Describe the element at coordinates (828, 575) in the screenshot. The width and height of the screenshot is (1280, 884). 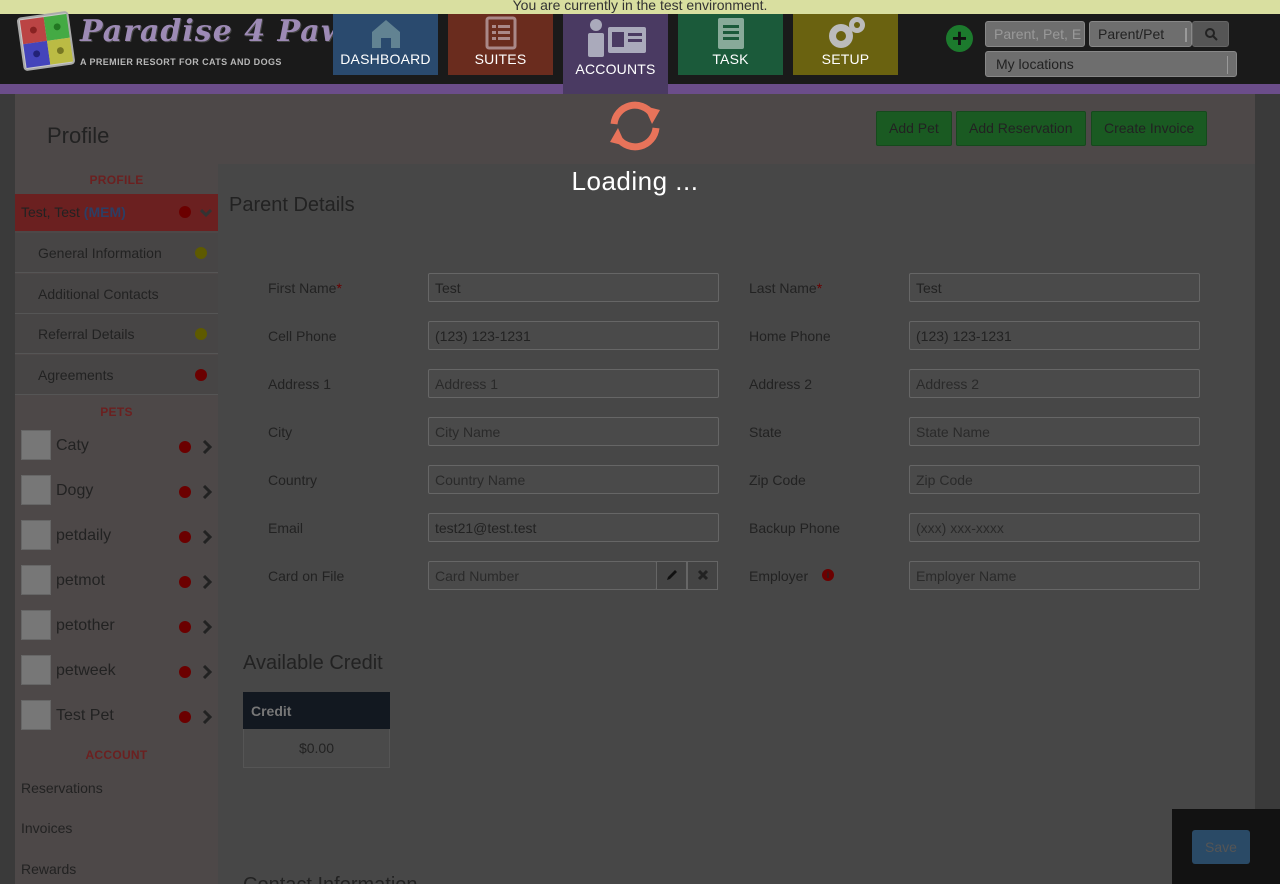
I see `info-icon: i` at that location.